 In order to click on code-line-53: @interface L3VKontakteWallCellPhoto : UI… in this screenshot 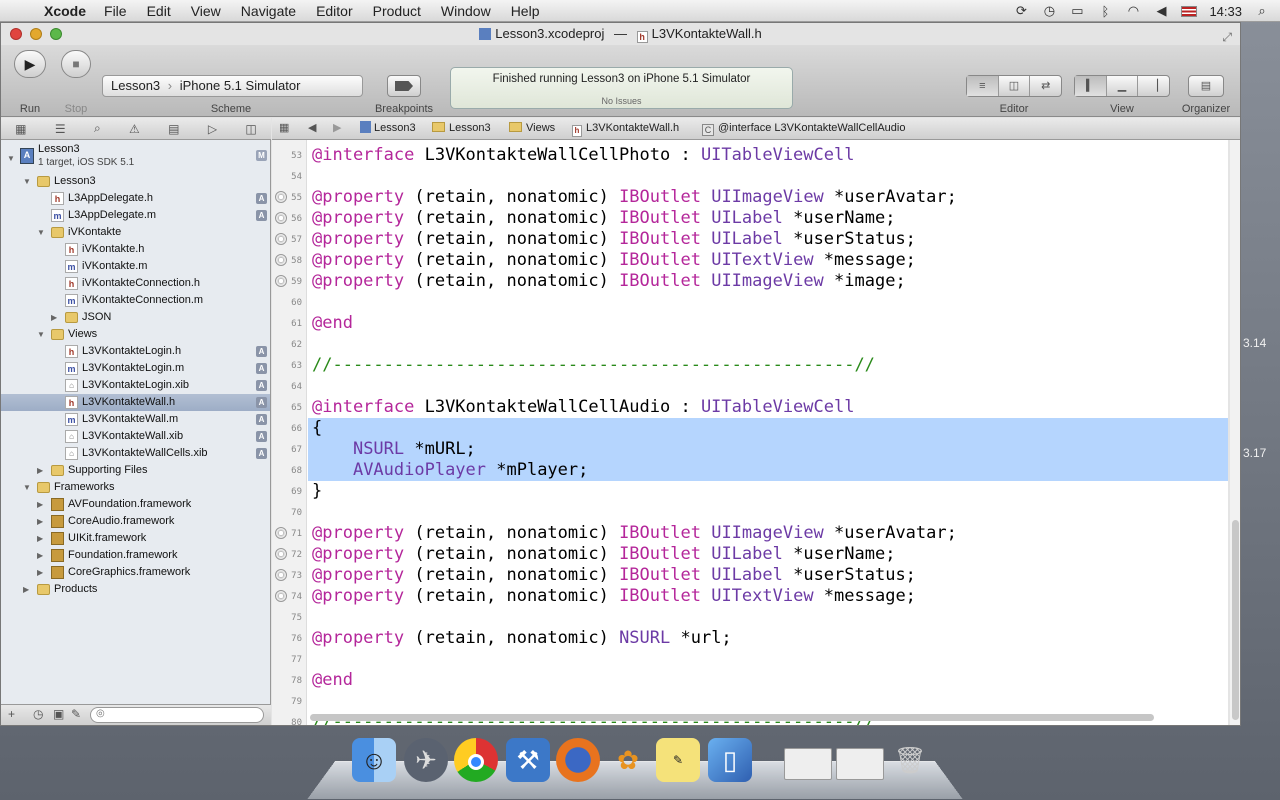, I will do `click(583, 155)`.